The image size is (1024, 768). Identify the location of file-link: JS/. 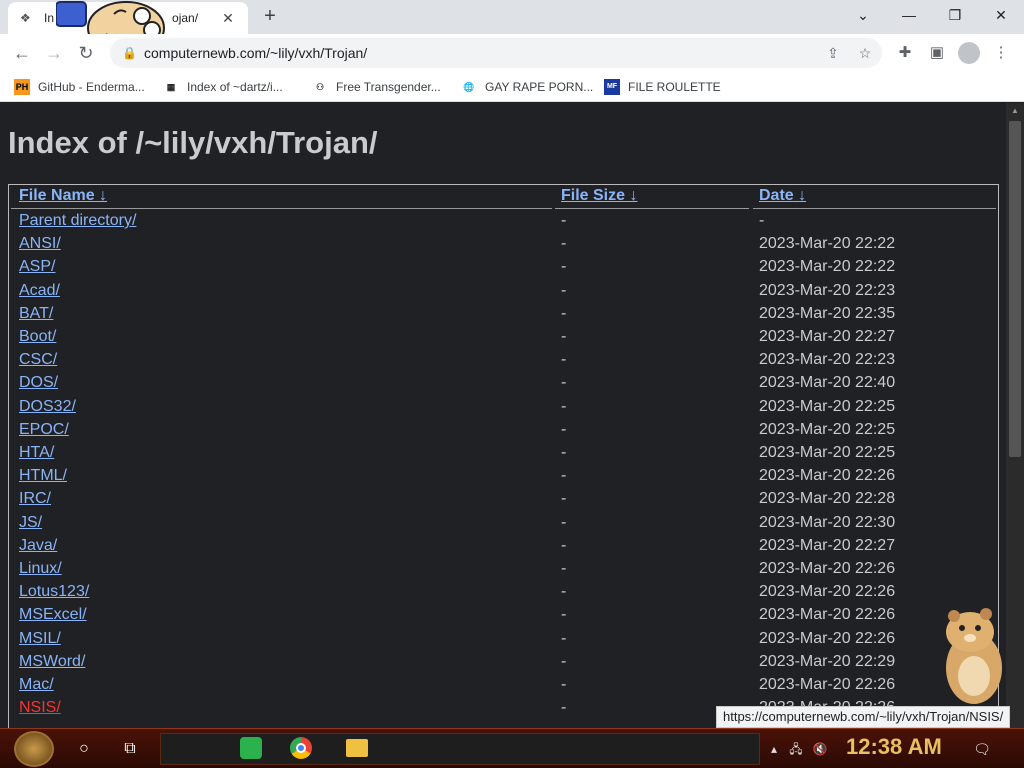
(30, 523).